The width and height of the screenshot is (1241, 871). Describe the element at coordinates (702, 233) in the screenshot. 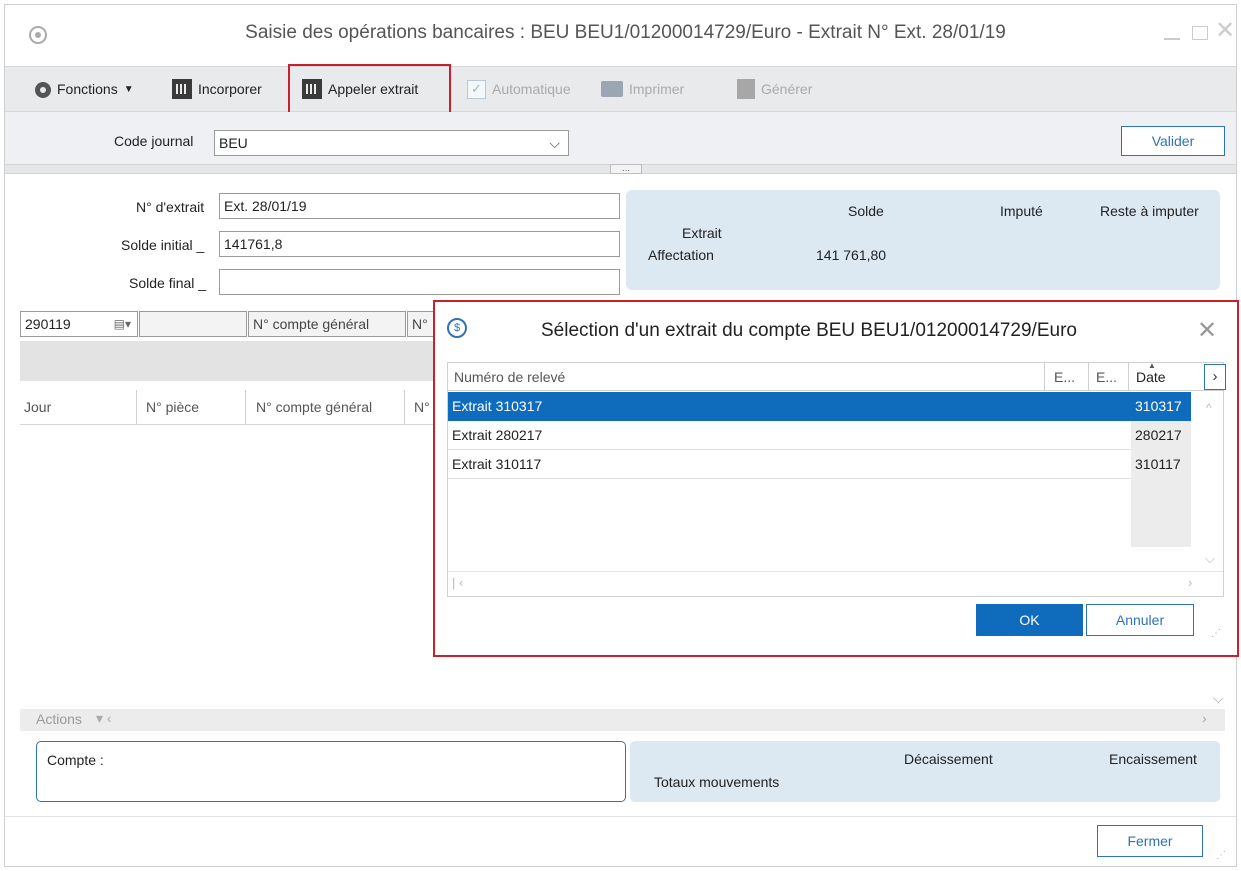

I see `summary-extrait-label: Extrait` at that location.